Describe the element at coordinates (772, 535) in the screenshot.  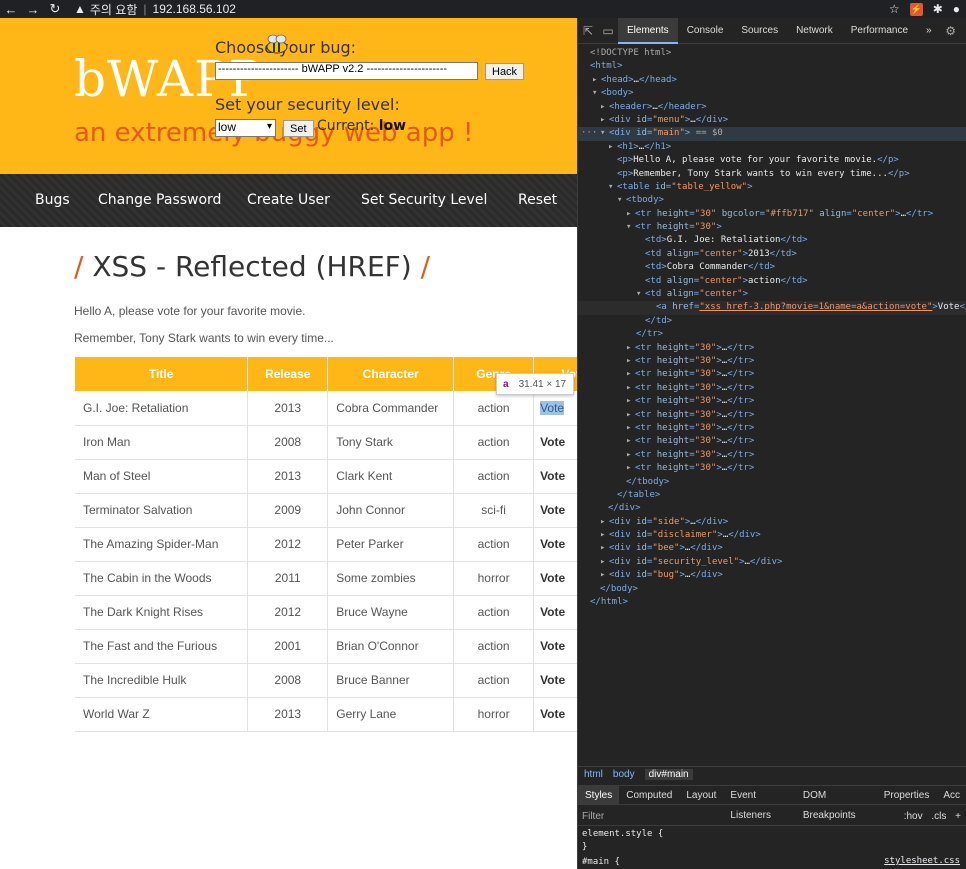
I see `dom-line: ▸ <div id="disclaimer">…</div>` at that location.